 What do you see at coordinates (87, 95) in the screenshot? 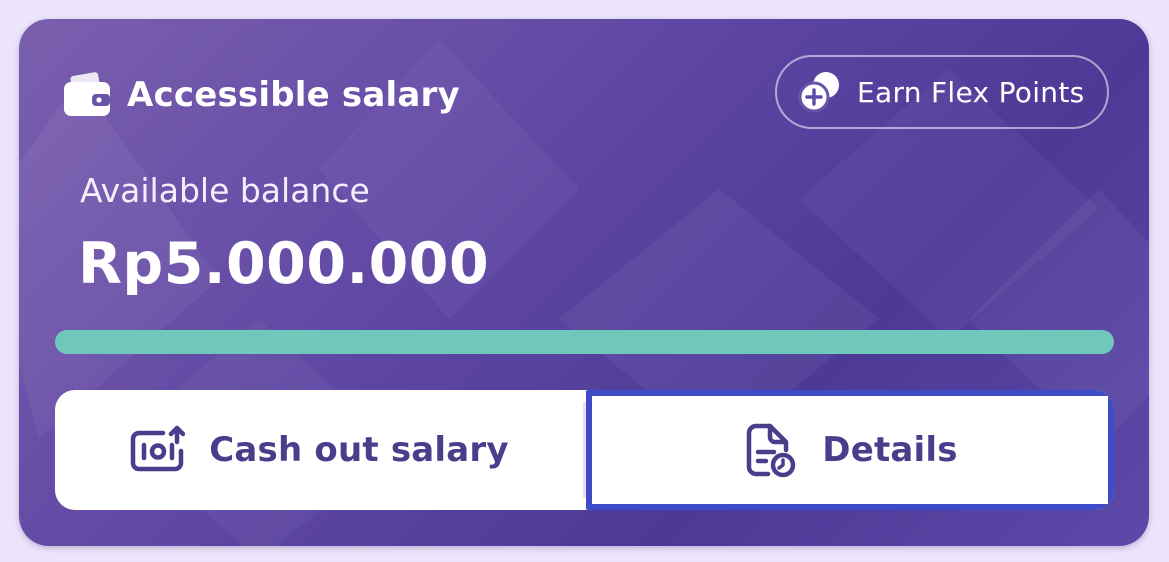
I see `wallet-icon` at bounding box center [87, 95].